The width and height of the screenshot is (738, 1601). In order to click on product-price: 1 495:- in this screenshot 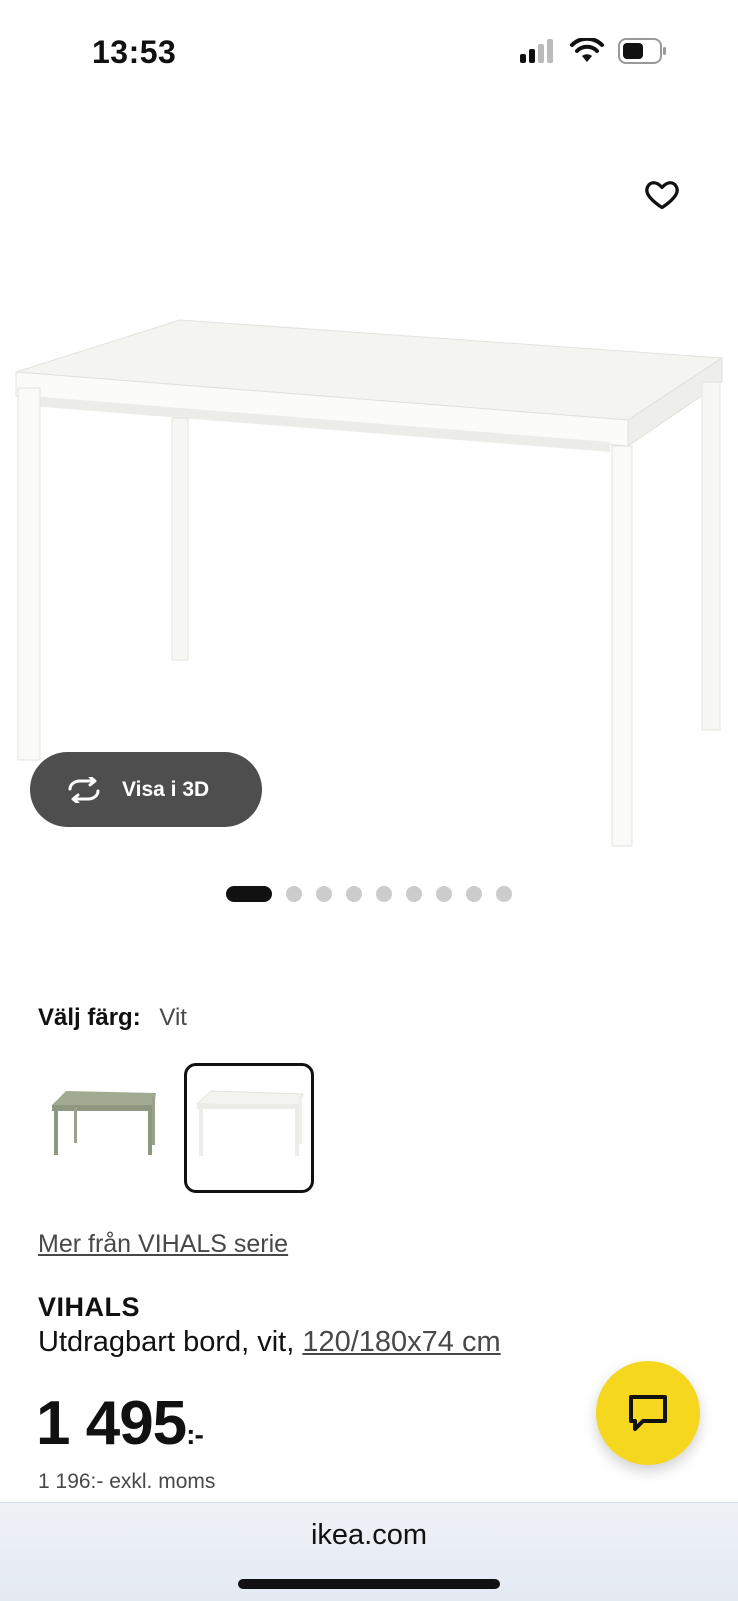, I will do `click(120, 1423)`.